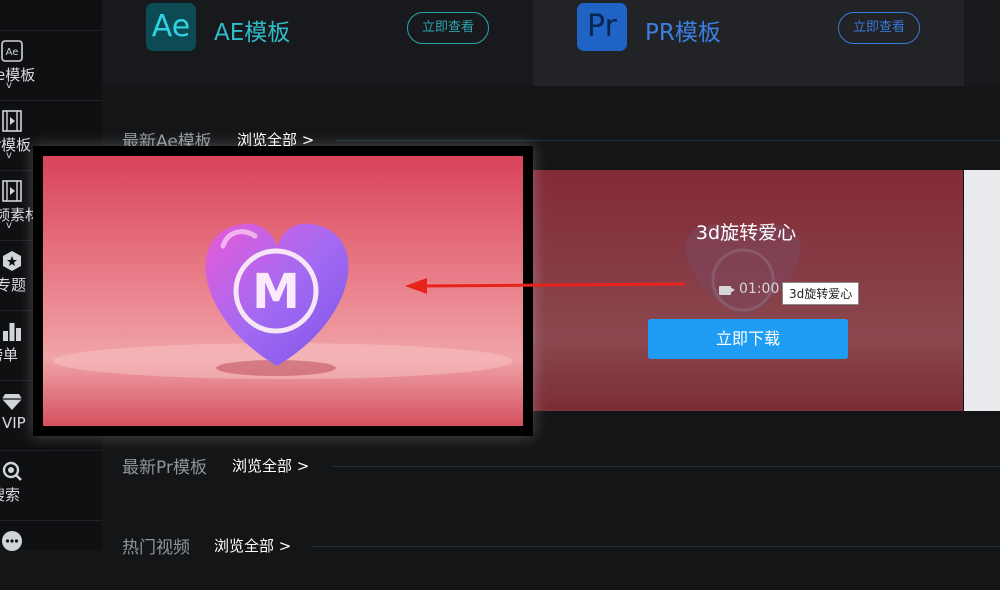 The height and width of the screenshot is (590, 1000). Describe the element at coordinates (51, 485) in the screenshot. I see `sidebar-item-search: 搜索` at that location.